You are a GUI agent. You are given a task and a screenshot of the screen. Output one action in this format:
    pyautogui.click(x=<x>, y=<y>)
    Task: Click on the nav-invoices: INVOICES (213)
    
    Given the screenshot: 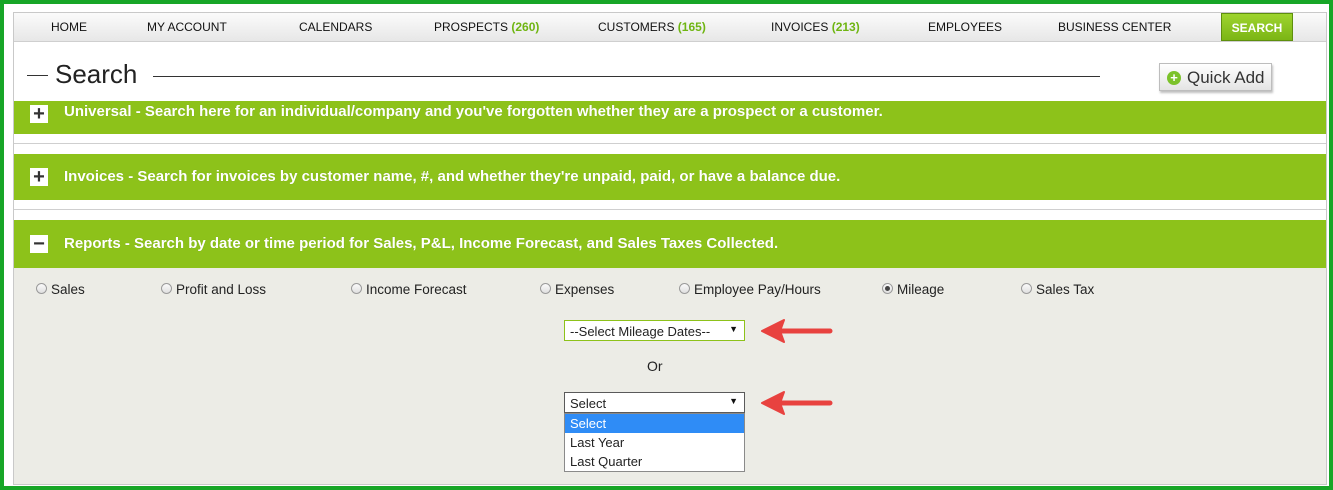 What is the action you would take?
    pyautogui.click(x=815, y=27)
    